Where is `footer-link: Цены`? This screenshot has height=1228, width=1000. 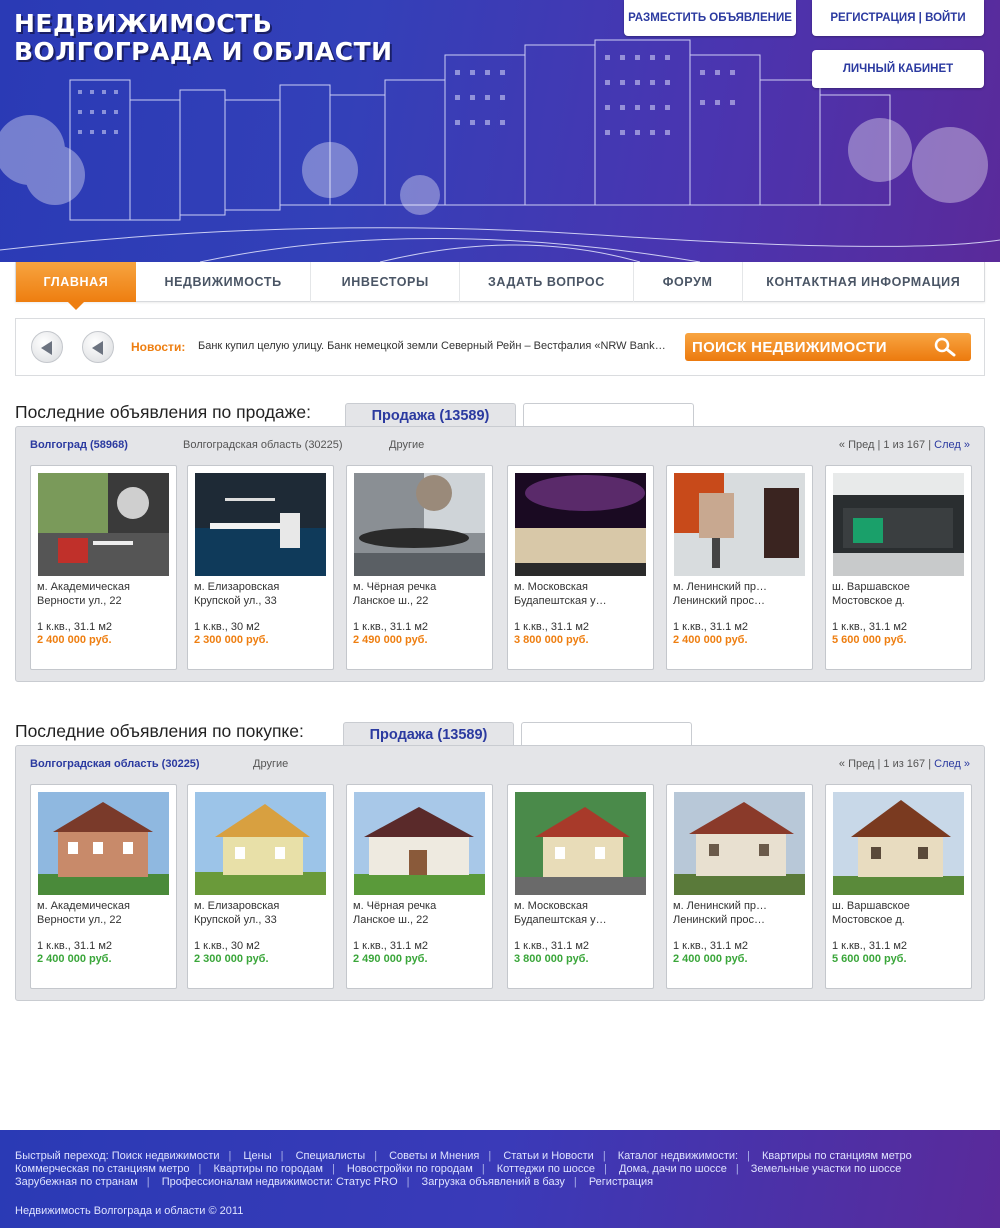
footer-link: Цены is located at coordinates (257, 1156).